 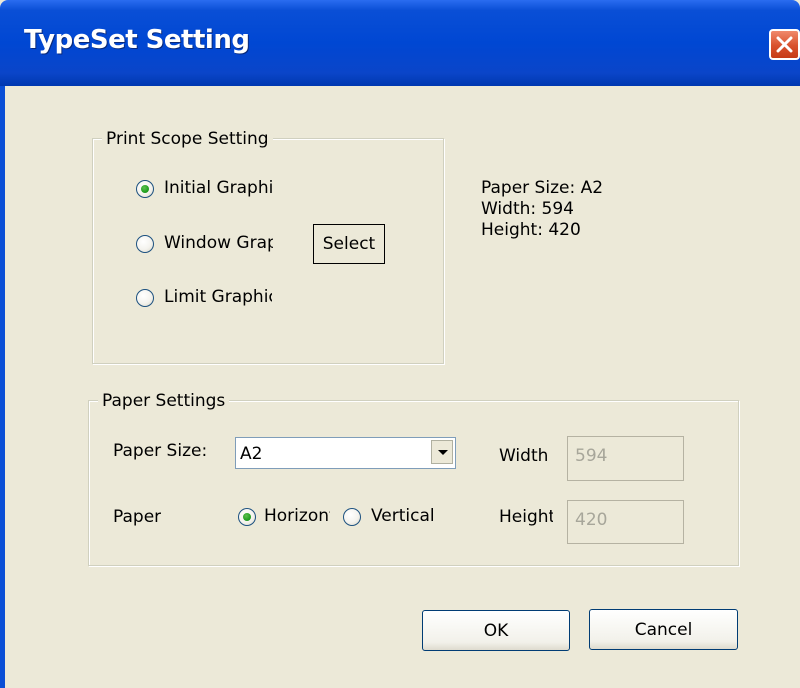 I want to click on height-label: Height, so click(x=526, y=517).